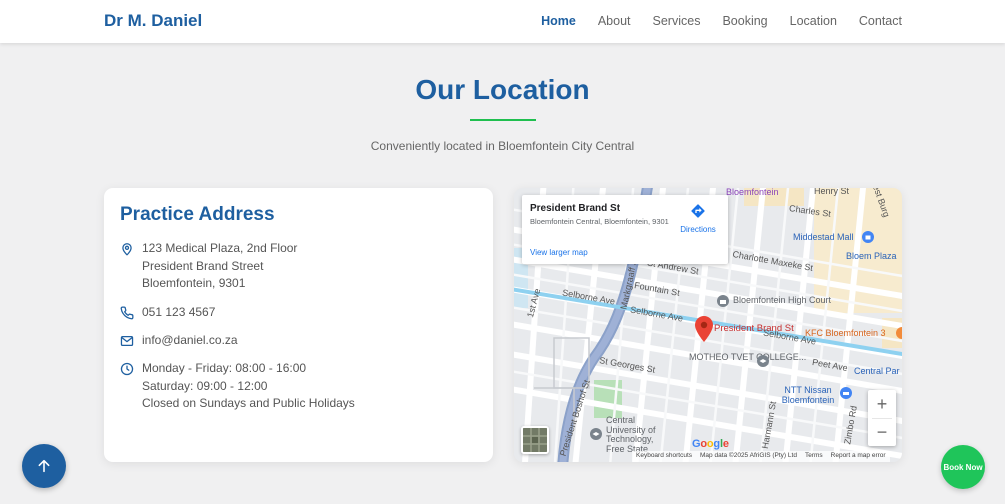  I want to click on label-central-park: Central Par, so click(877, 371).